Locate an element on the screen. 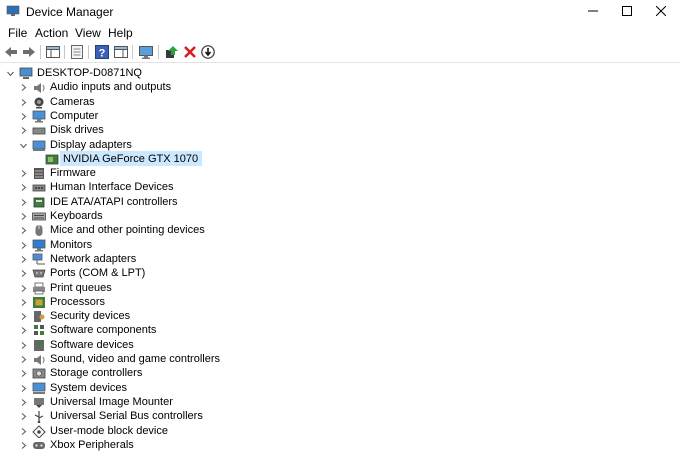 This screenshot has width=680, height=466. update-driver-icon is located at coordinates (172, 52).